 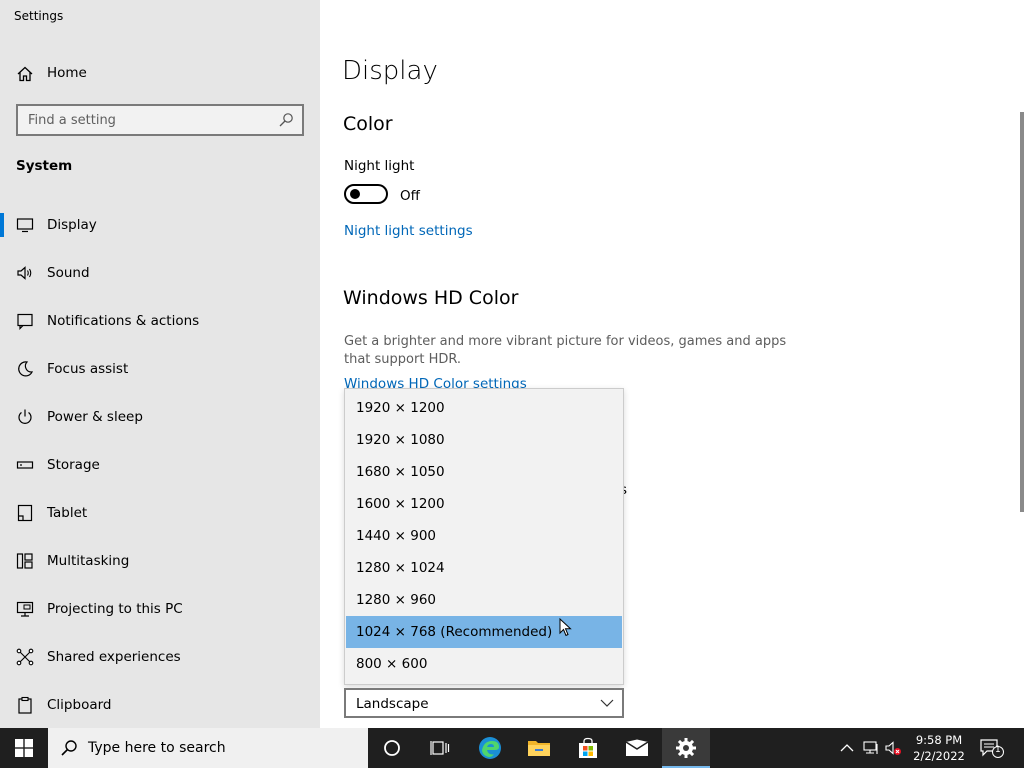 What do you see at coordinates (368, 124) in the screenshot?
I see `color-heading: Color` at bounding box center [368, 124].